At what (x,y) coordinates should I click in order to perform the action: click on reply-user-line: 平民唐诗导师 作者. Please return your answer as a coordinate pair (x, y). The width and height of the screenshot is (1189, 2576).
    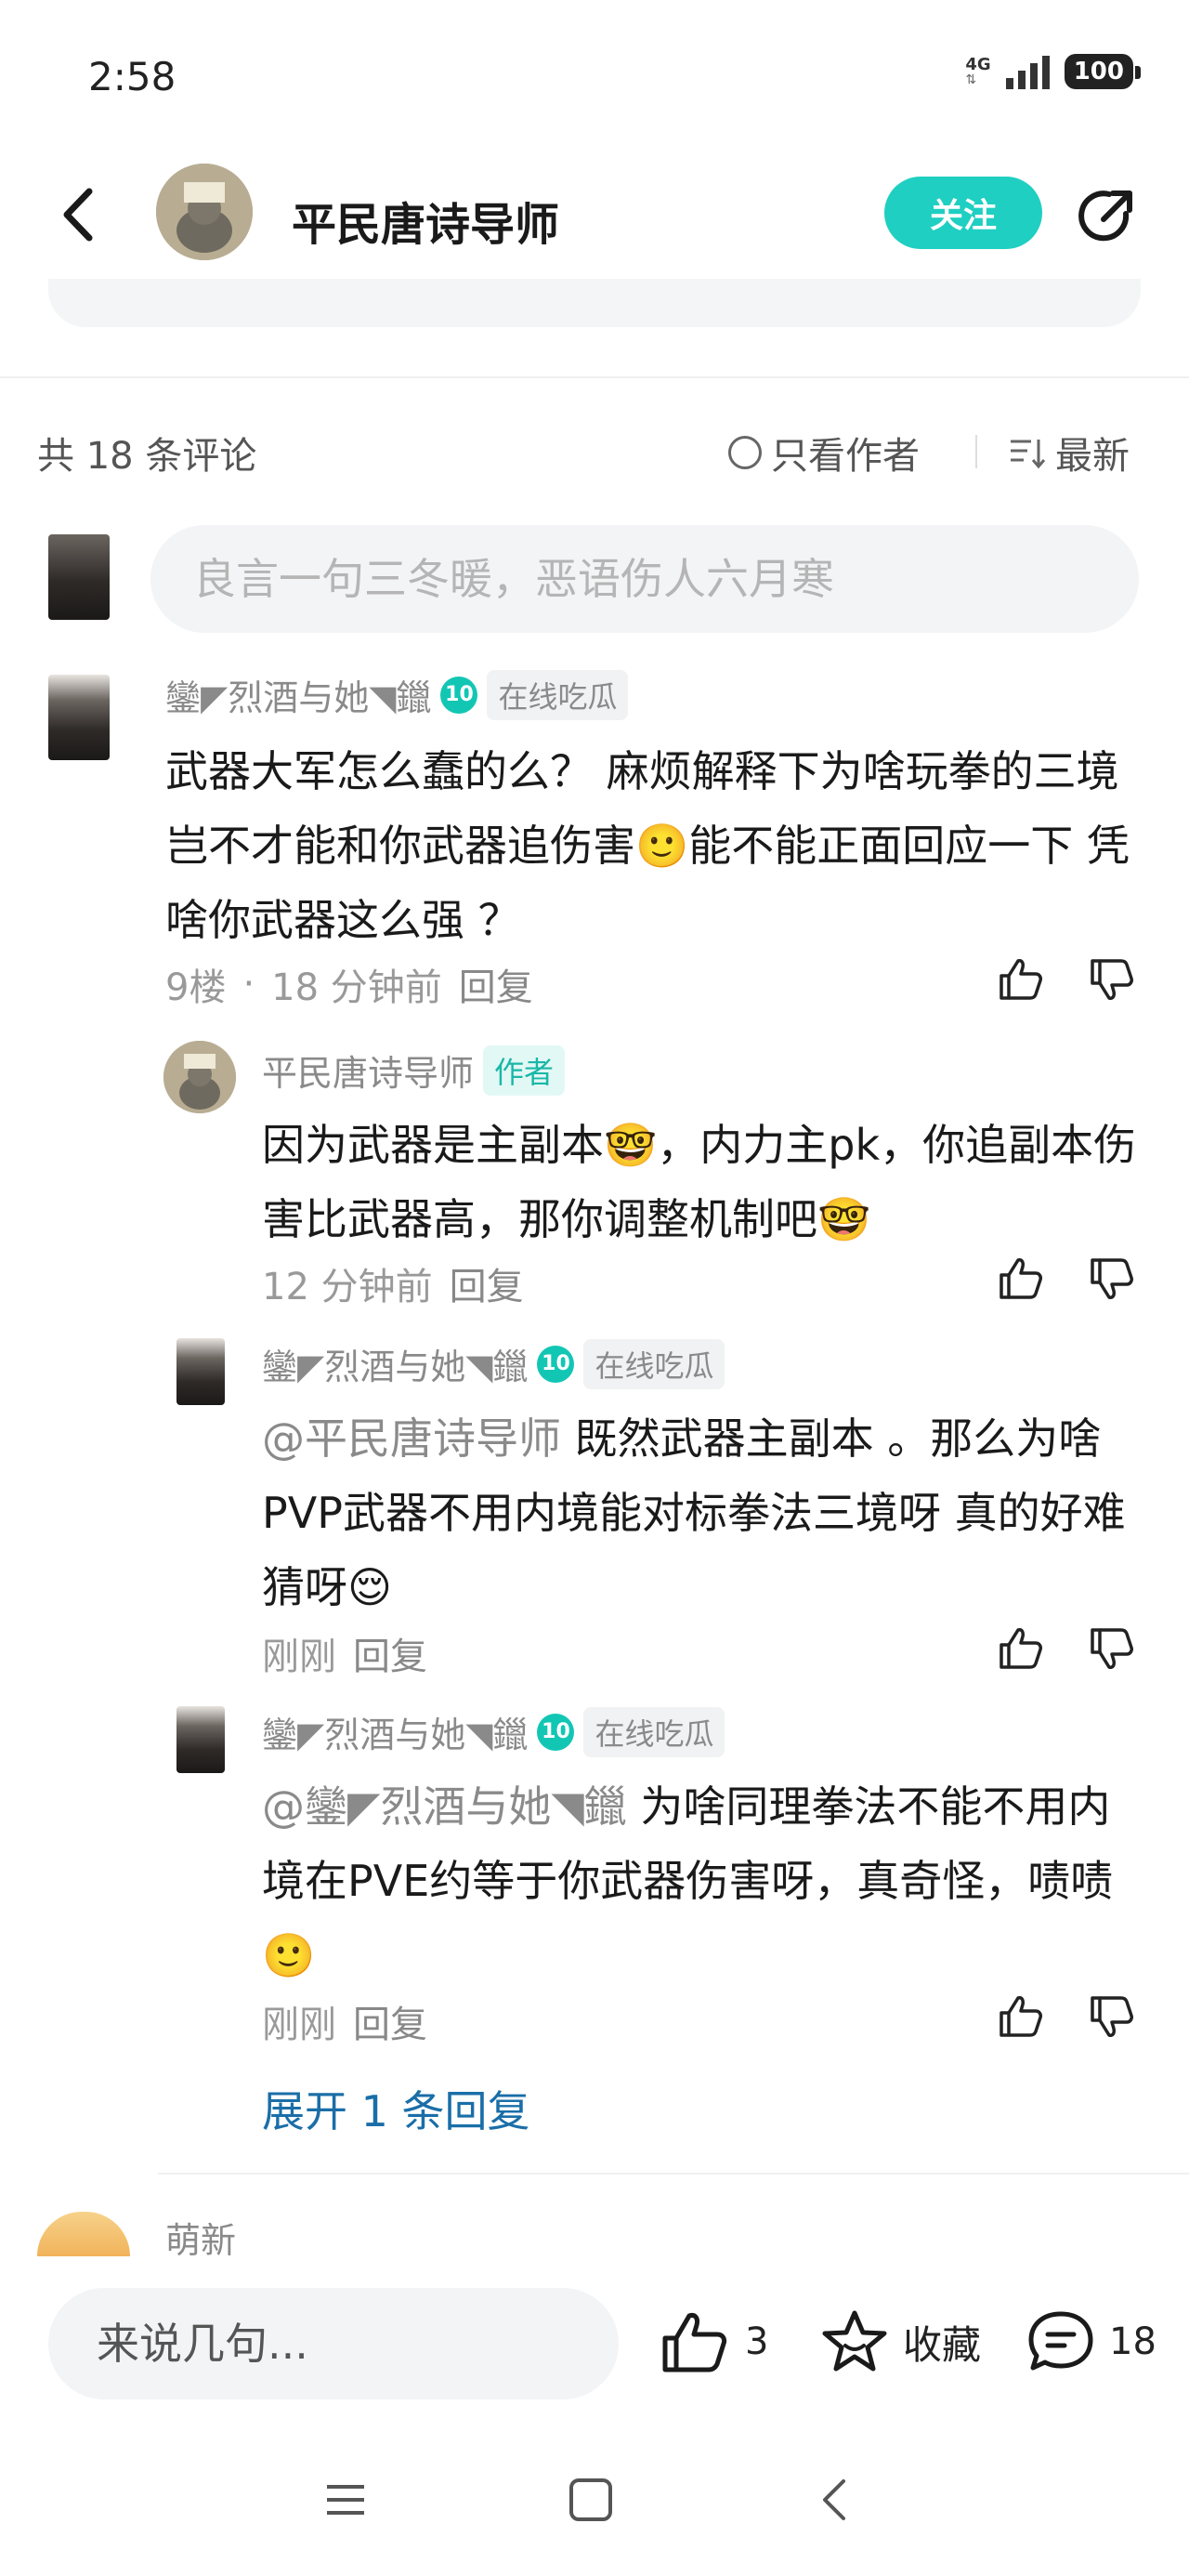
    Looking at the image, I should click on (414, 1070).